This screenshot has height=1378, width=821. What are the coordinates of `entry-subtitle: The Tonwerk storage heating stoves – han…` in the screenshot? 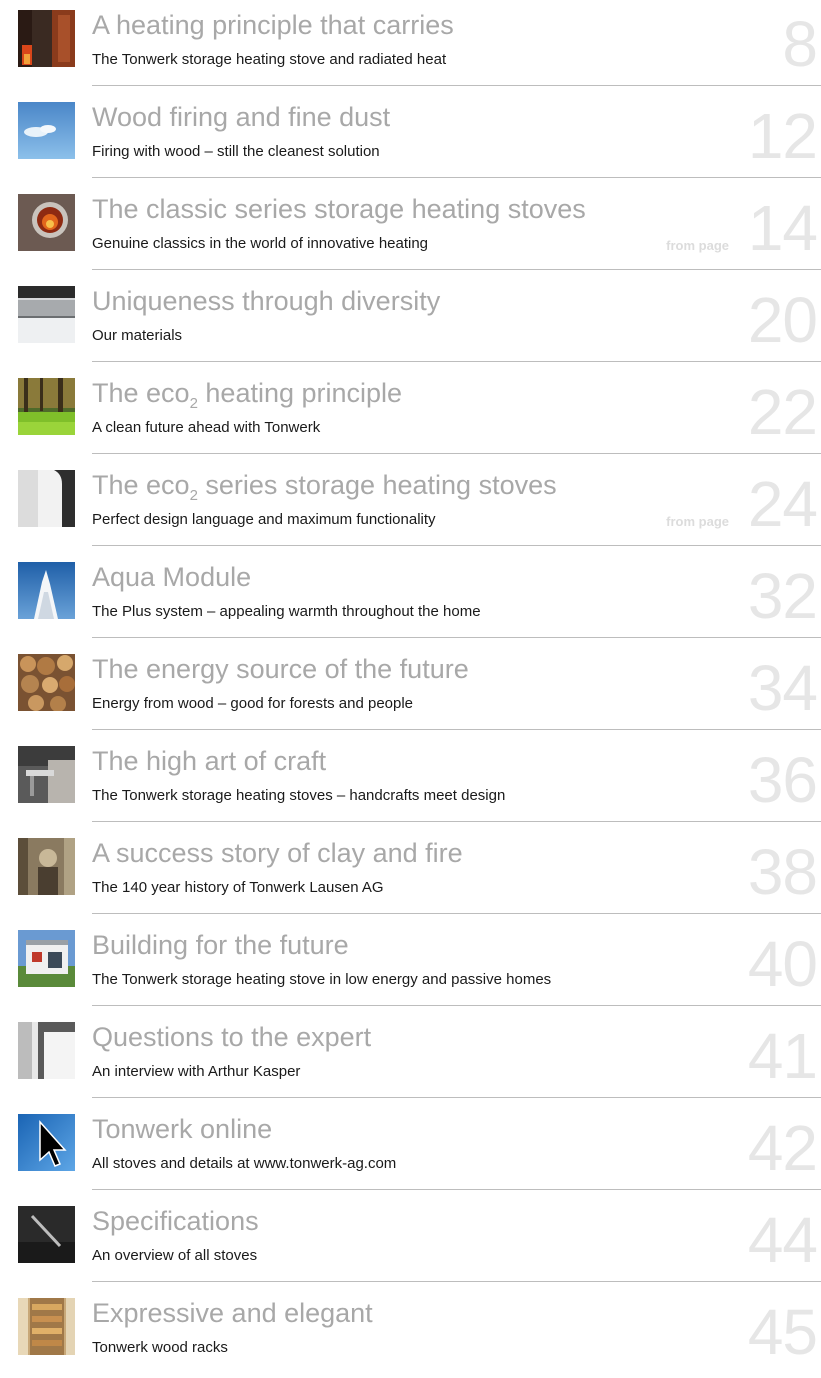 It's located at (299, 795).